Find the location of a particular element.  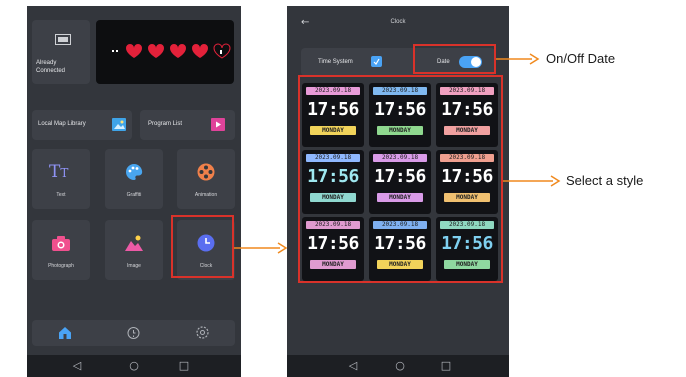

heart-pixels-icon is located at coordinates (171, 51).